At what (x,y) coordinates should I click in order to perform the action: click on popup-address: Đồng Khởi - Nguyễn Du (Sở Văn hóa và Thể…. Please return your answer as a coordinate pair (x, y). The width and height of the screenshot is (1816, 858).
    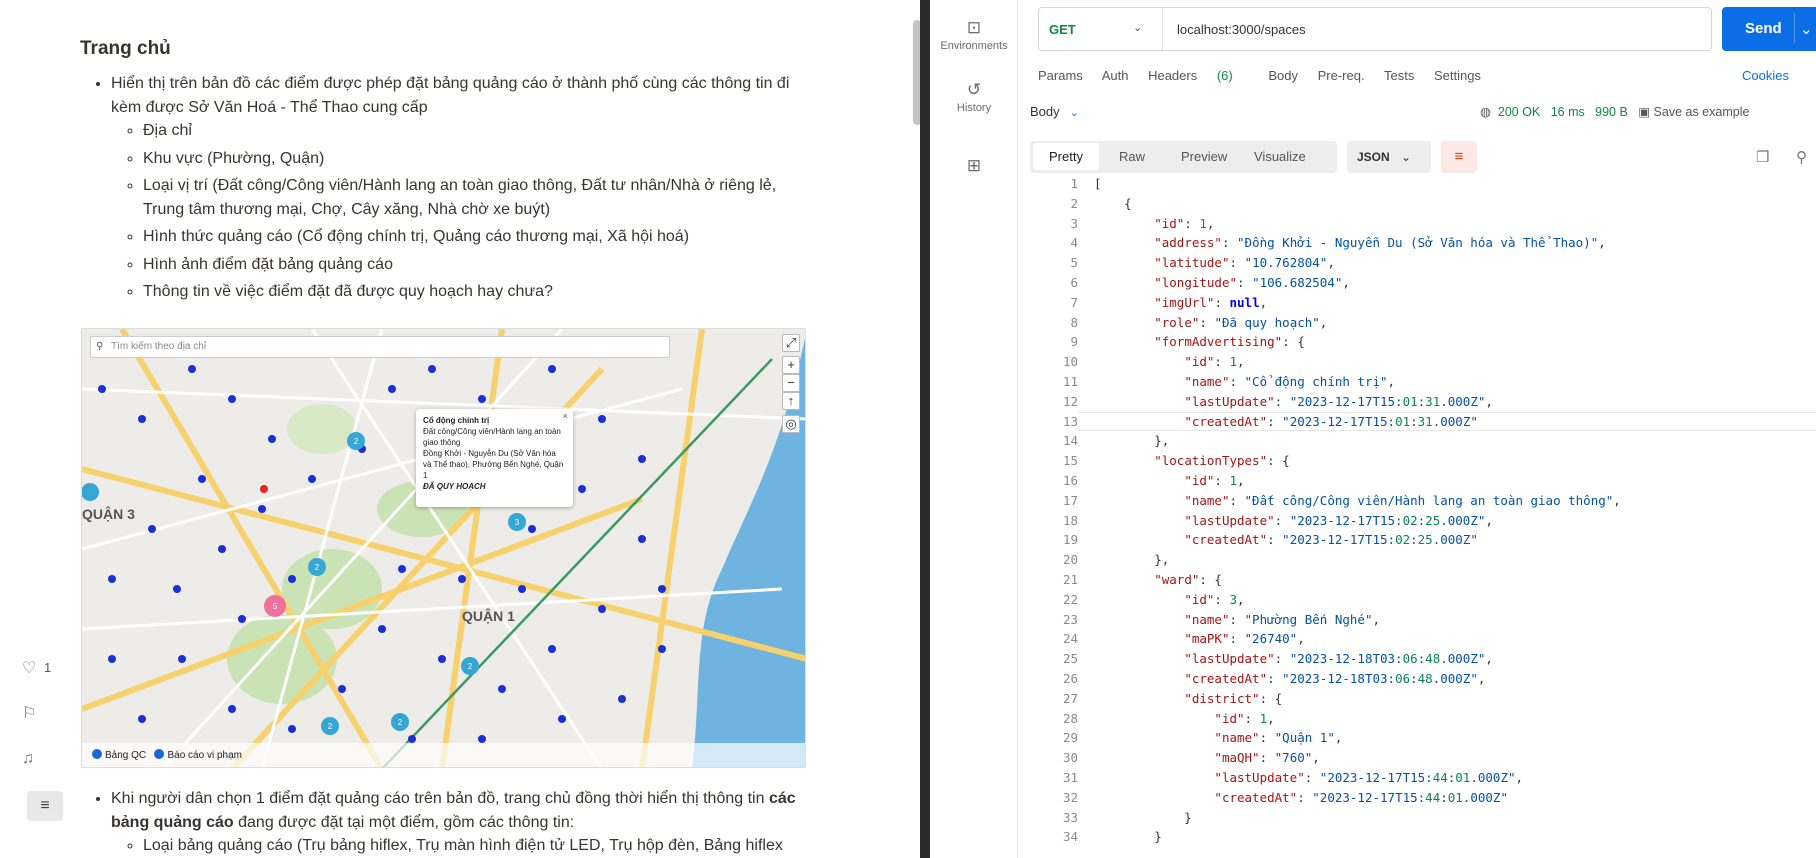
    Looking at the image, I should click on (493, 464).